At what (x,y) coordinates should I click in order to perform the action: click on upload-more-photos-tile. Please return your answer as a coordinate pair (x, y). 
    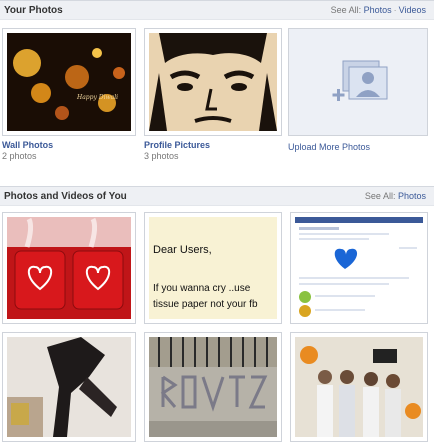
    Looking at the image, I should click on (358, 82).